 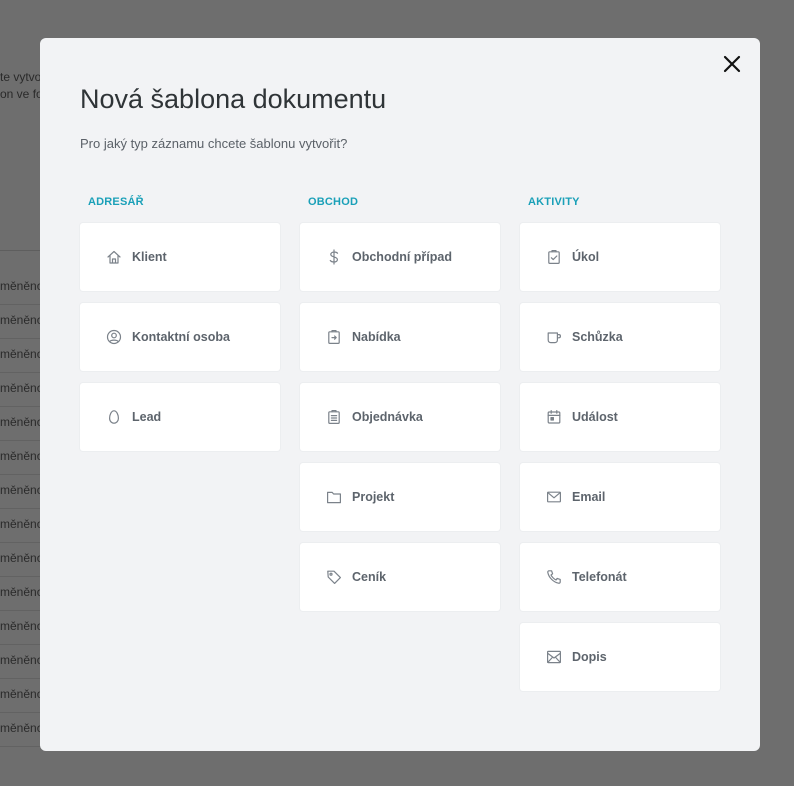 I want to click on record-type-label: Nabídka, so click(x=376, y=337).